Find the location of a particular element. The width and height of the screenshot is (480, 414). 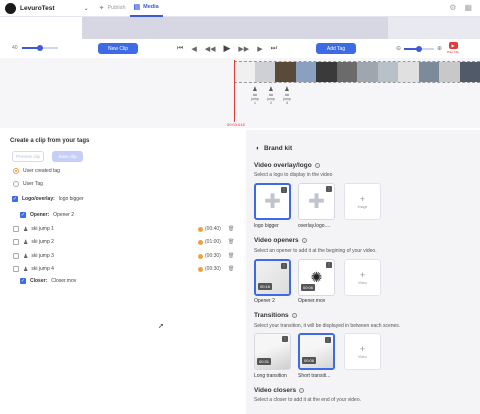

clip-name: ski jump 4 is located at coordinates (42, 269).